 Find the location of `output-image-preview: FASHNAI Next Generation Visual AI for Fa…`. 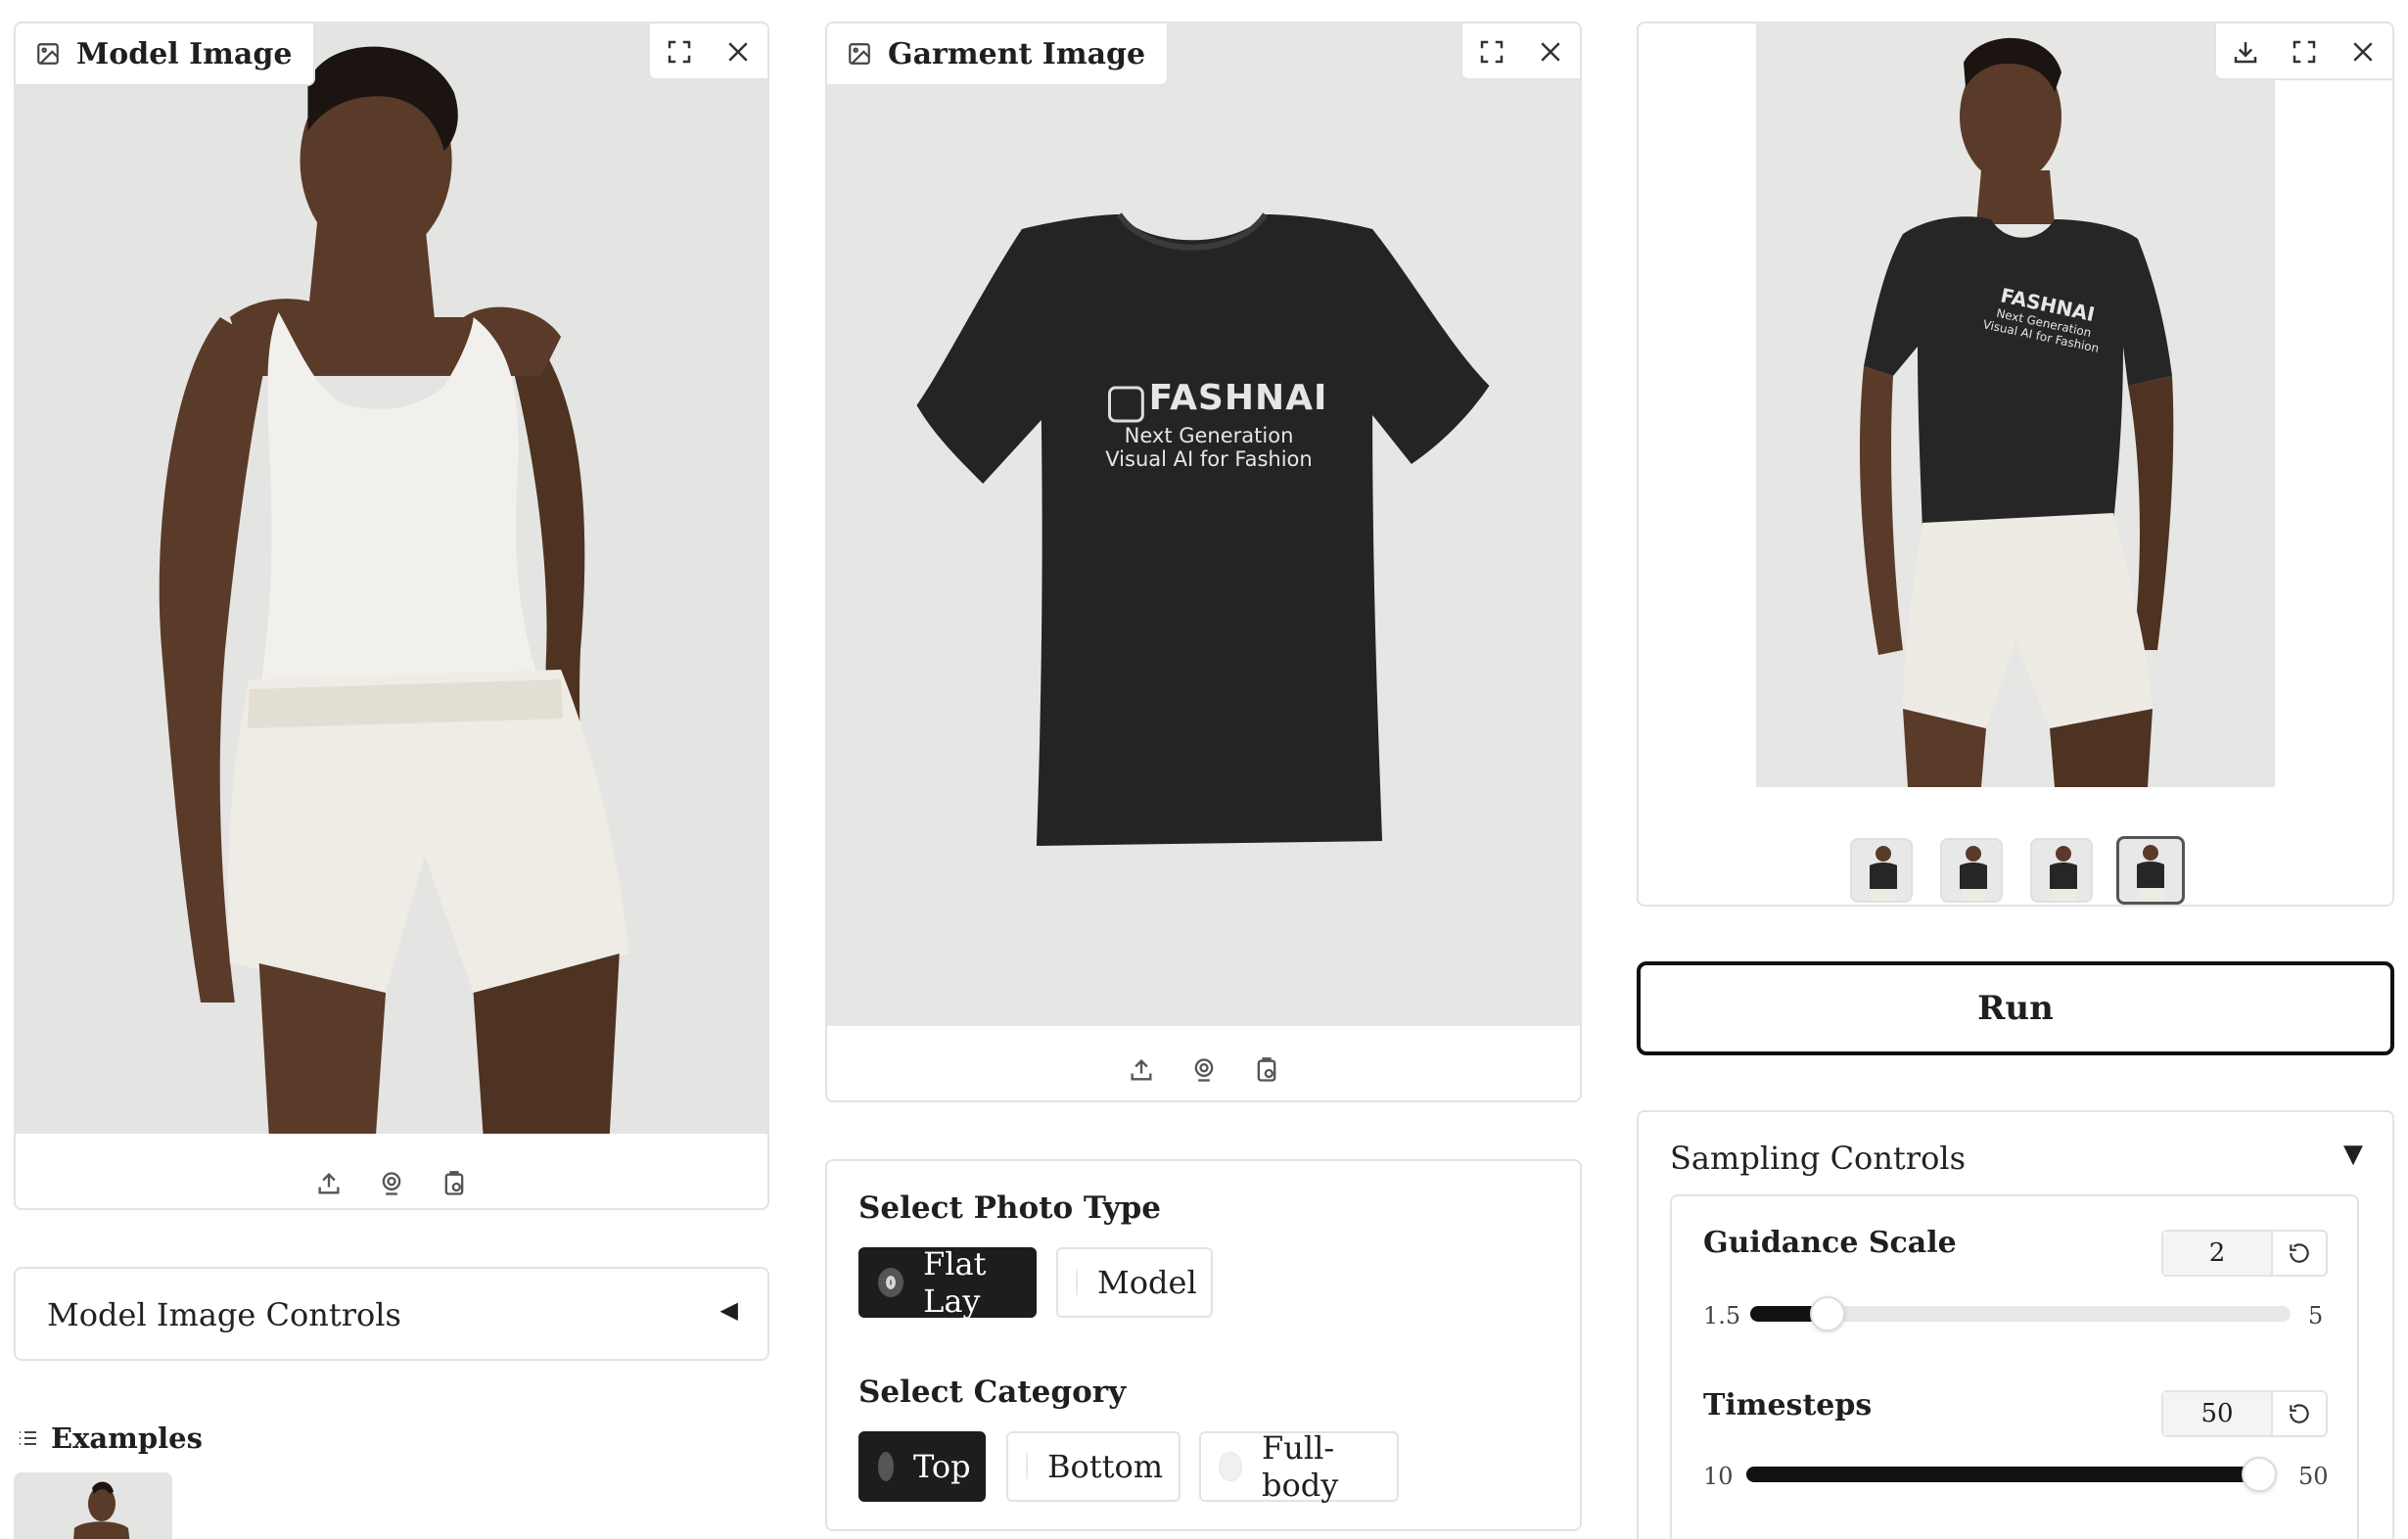

output-image-preview: FASHNAI Next Generation Visual AI for Fa… is located at coordinates (2015, 405).